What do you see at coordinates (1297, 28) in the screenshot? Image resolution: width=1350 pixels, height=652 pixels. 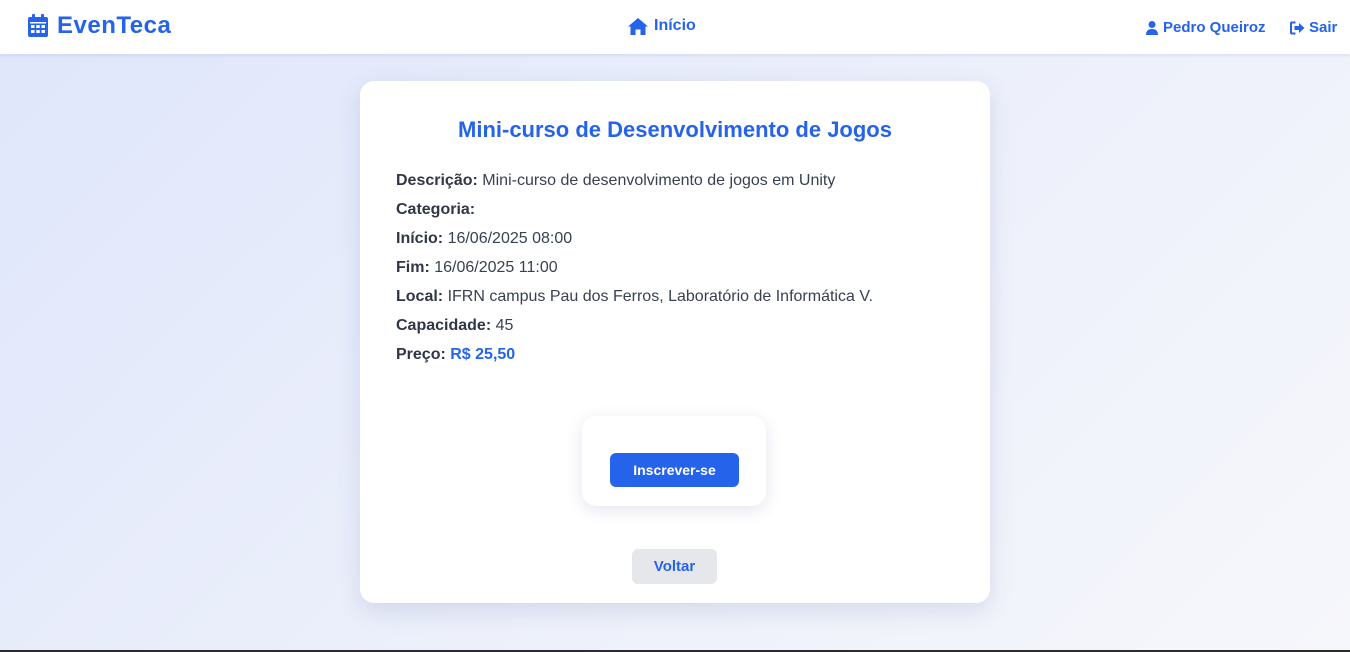 I see `sign-out-icon` at bounding box center [1297, 28].